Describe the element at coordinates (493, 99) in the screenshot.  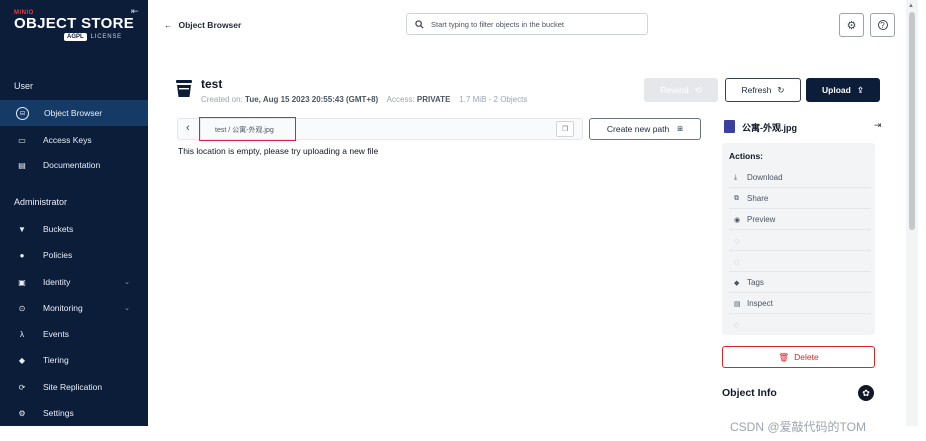
I see `bucket-usage: 1.7 MiB - 2 Objects` at that location.